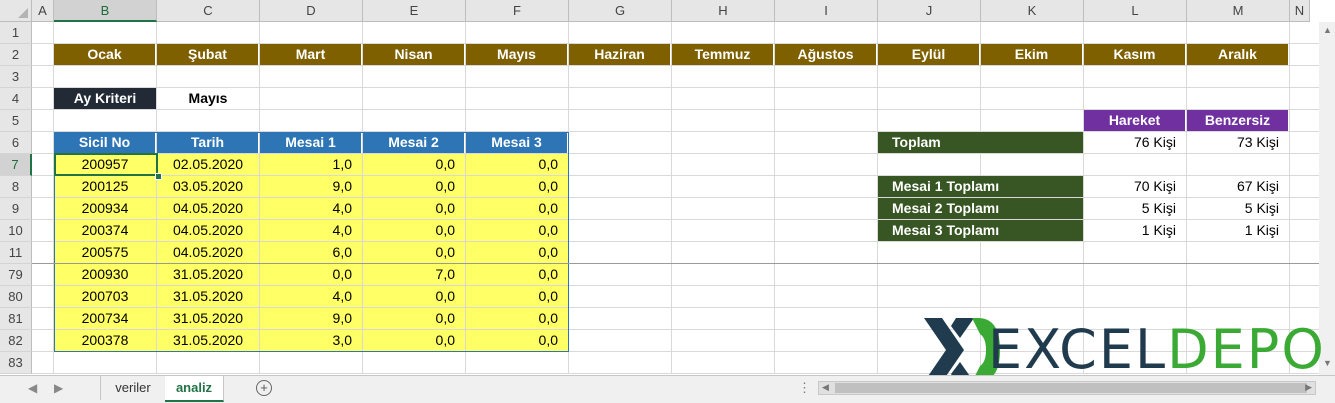  Describe the element at coordinates (517, 142) in the screenshot. I see `table-header-5: Mesai 3` at that location.